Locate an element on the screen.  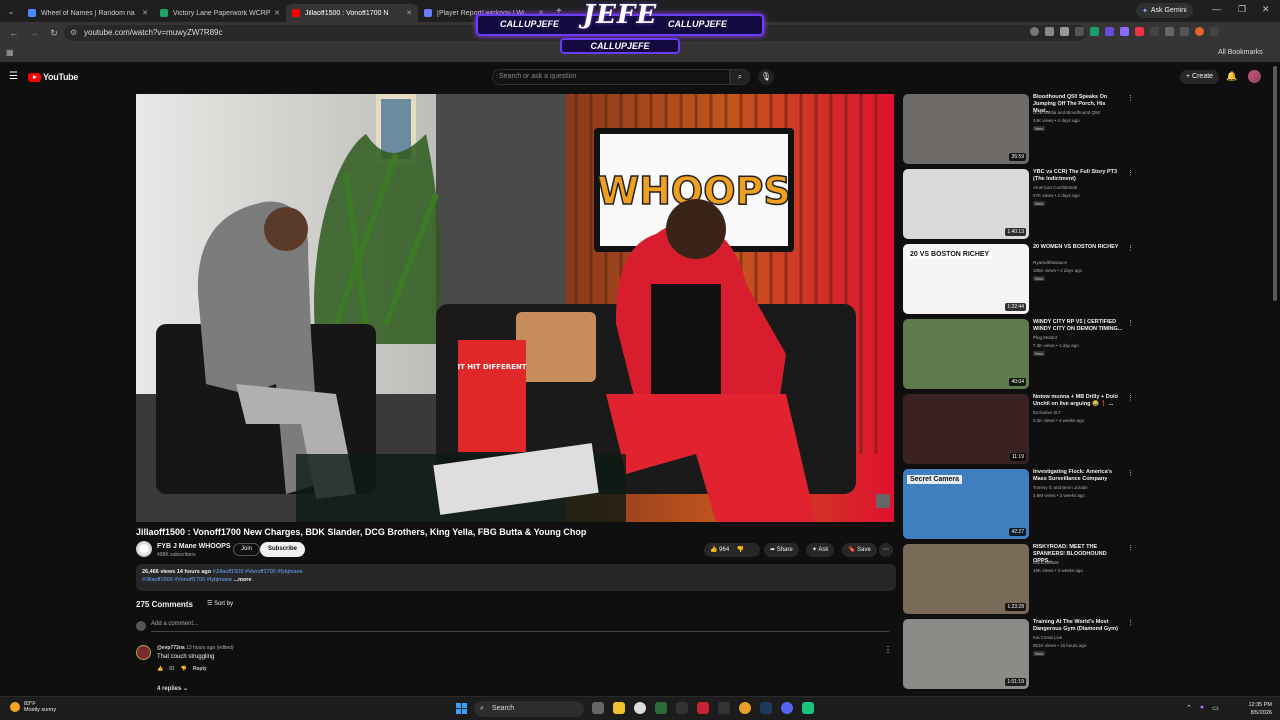
ask-button: ✦ Ask is located at coordinates (820, 550).